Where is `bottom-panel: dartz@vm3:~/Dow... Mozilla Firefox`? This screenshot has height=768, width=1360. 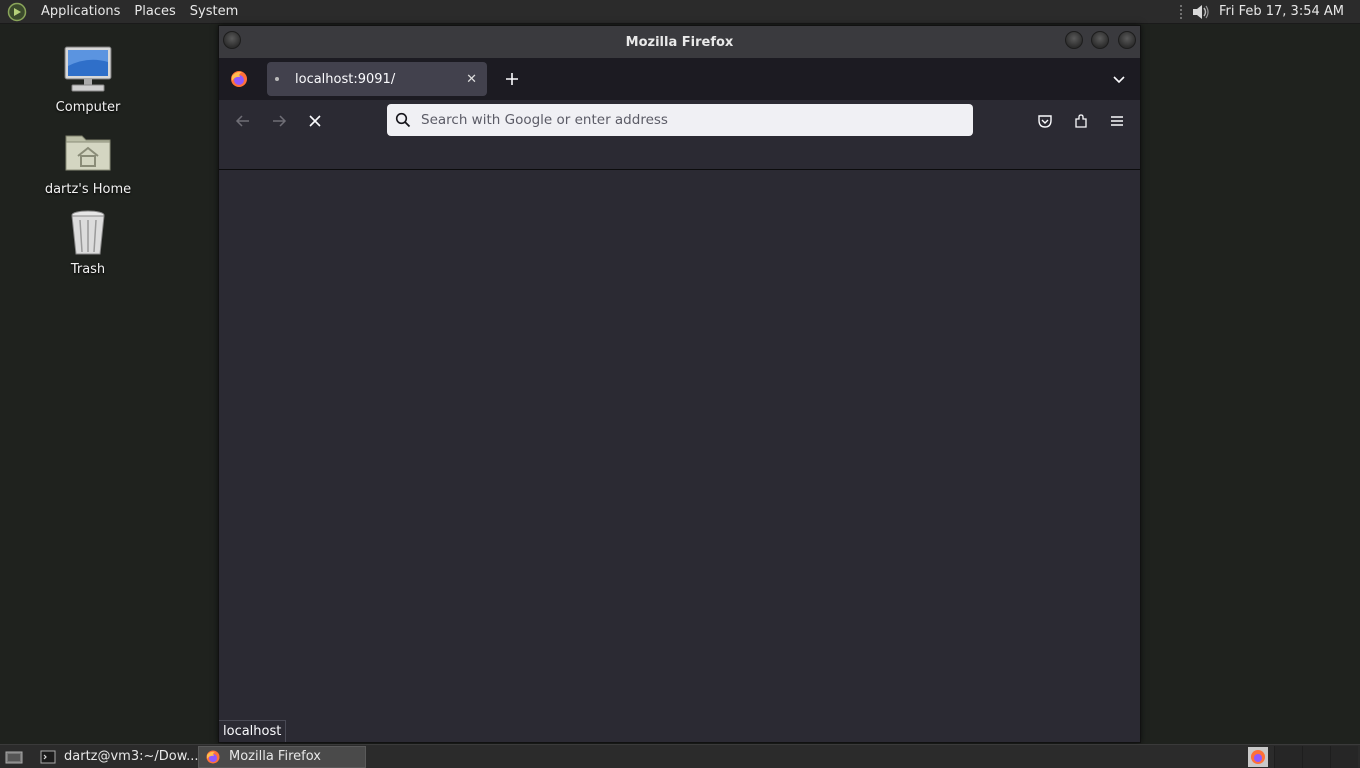 bottom-panel: dartz@vm3:~/Dow... Mozilla Firefox is located at coordinates (680, 756).